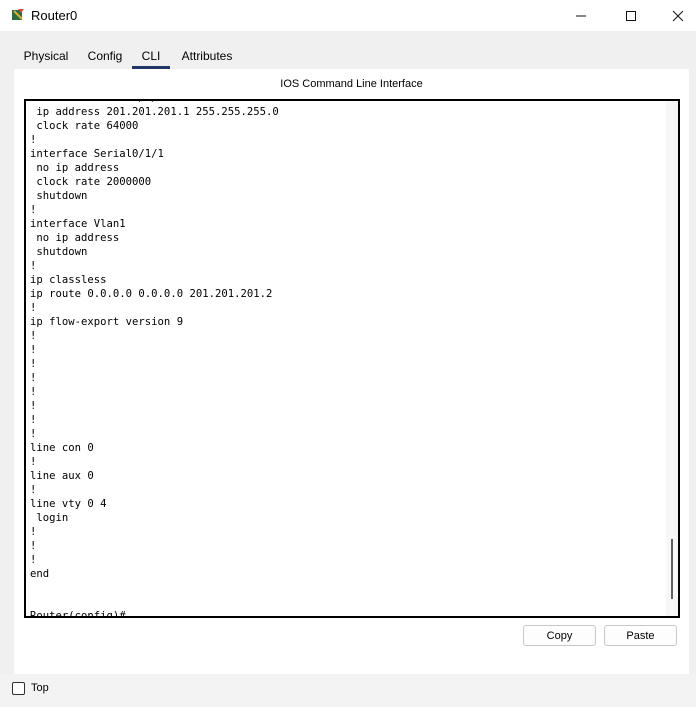  I want to click on window-title: Router0, so click(54, 15).